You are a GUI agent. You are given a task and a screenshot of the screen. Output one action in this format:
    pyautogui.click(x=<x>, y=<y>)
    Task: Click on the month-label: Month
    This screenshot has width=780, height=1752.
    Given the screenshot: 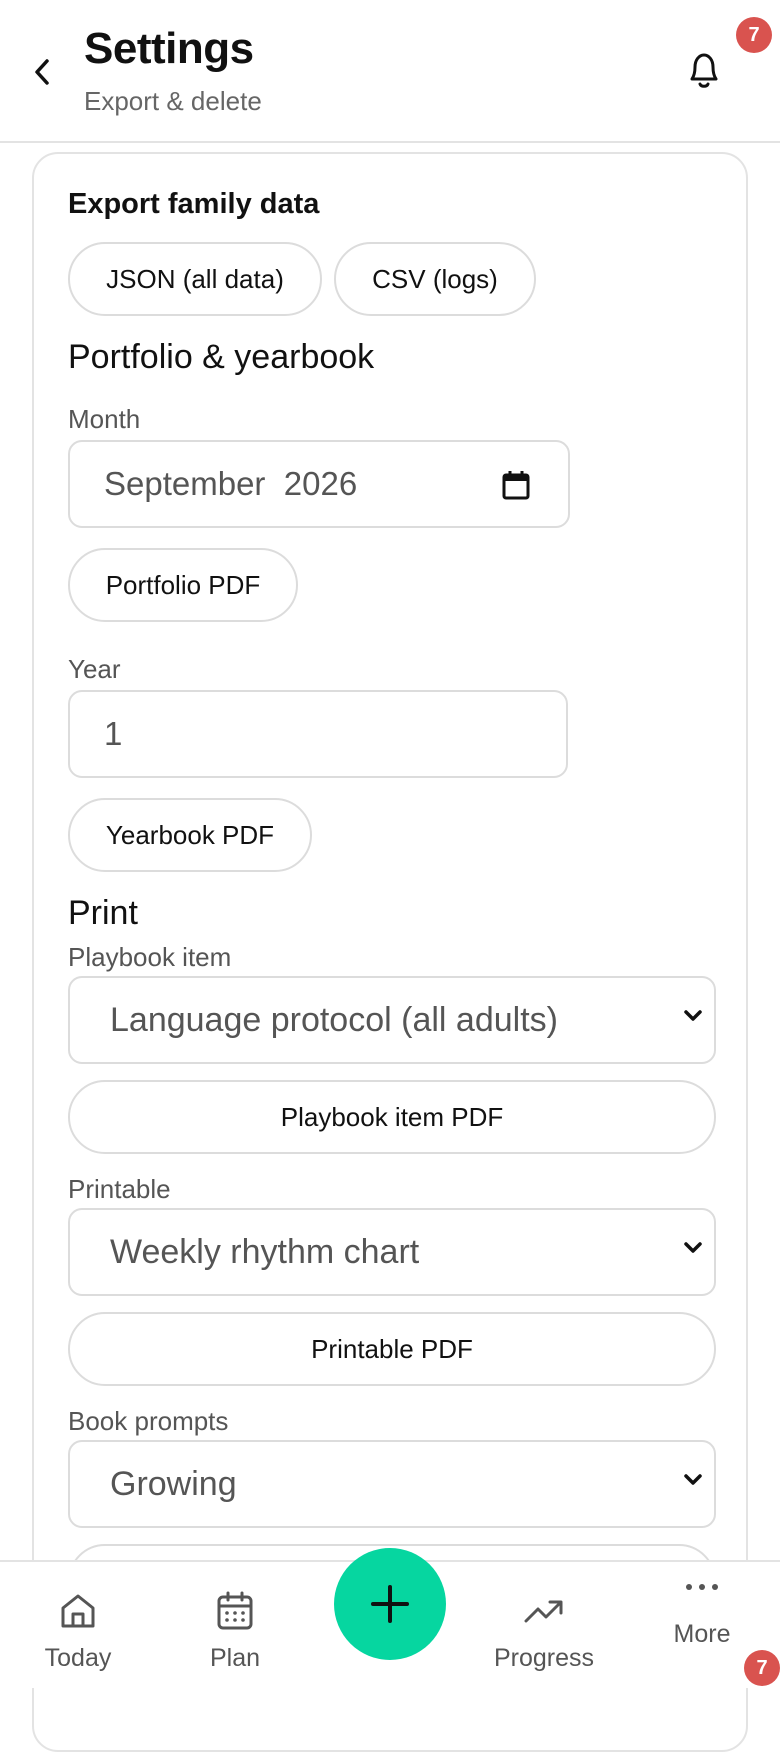 What is the action you would take?
    pyautogui.click(x=104, y=419)
    